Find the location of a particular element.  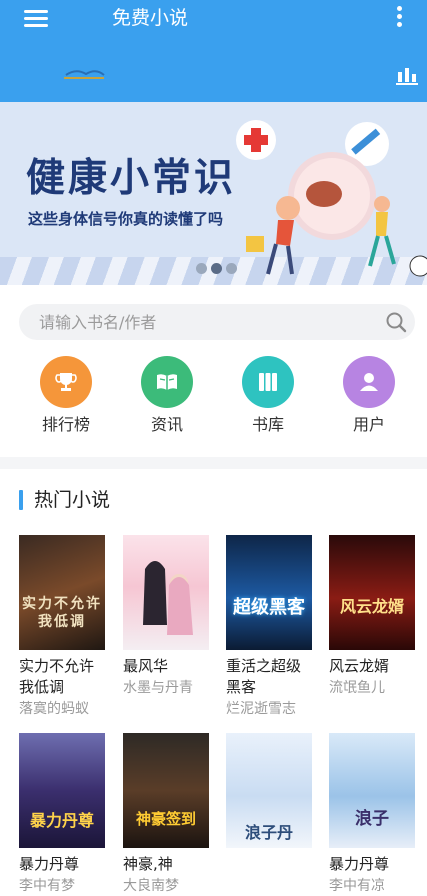

section-divider is located at coordinates (213, 463).